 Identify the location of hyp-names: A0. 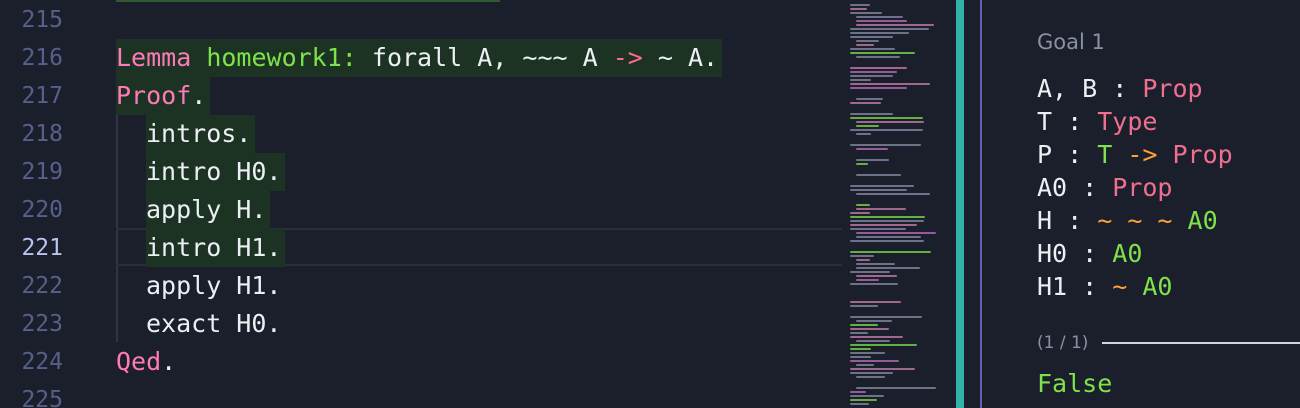
(1052, 187).